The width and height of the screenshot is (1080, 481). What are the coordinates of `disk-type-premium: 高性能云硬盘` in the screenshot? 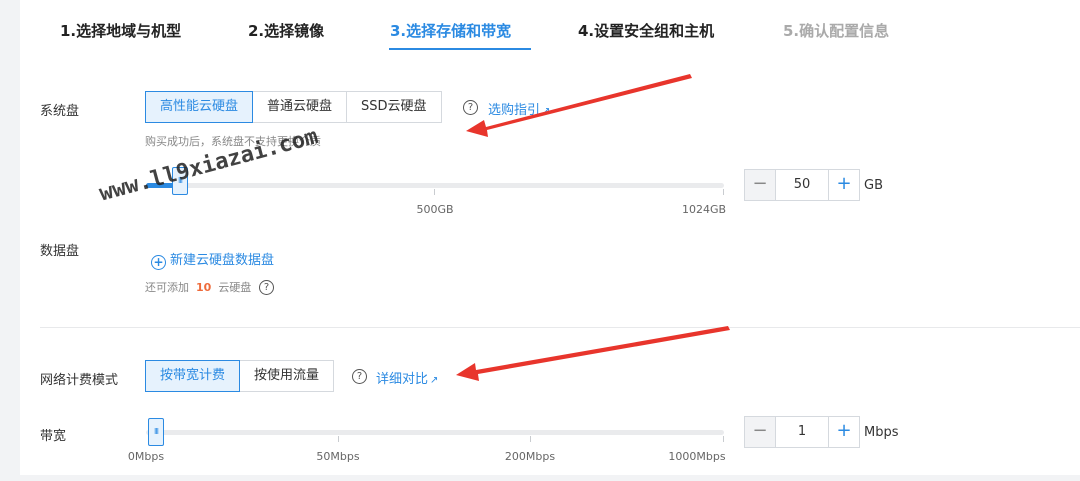 It's located at (199, 107).